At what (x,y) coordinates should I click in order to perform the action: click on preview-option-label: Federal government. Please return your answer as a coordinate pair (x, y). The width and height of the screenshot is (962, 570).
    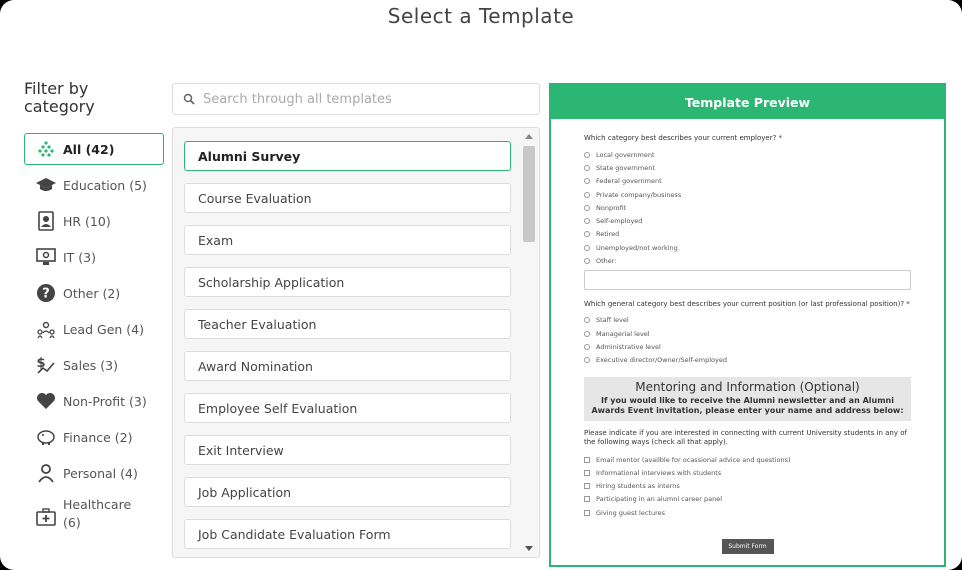
    Looking at the image, I should click on (629, 181).